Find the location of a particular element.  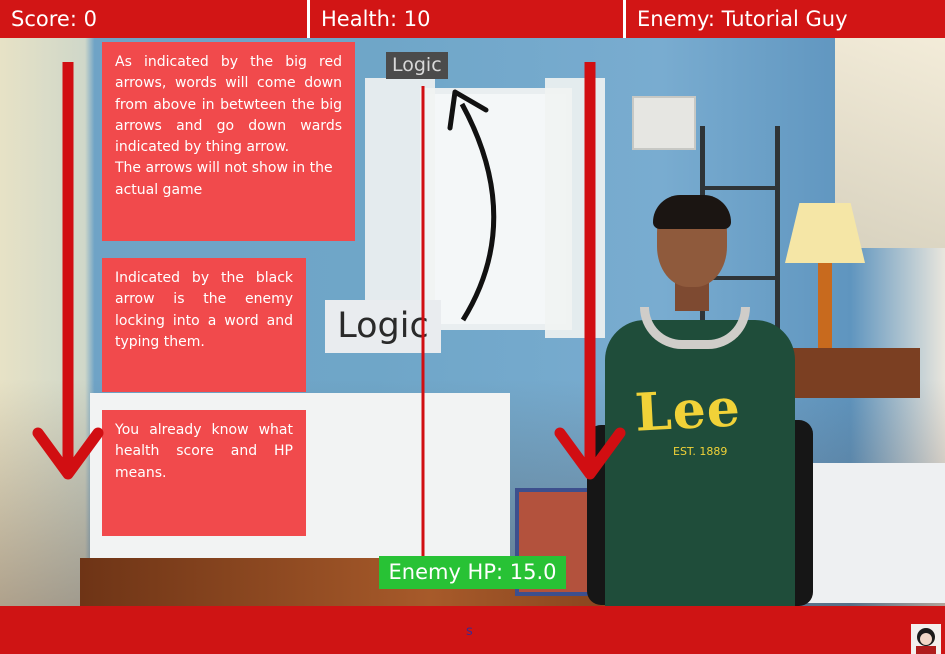

score-display: Score: 0 is located at coordinates (155, 19).